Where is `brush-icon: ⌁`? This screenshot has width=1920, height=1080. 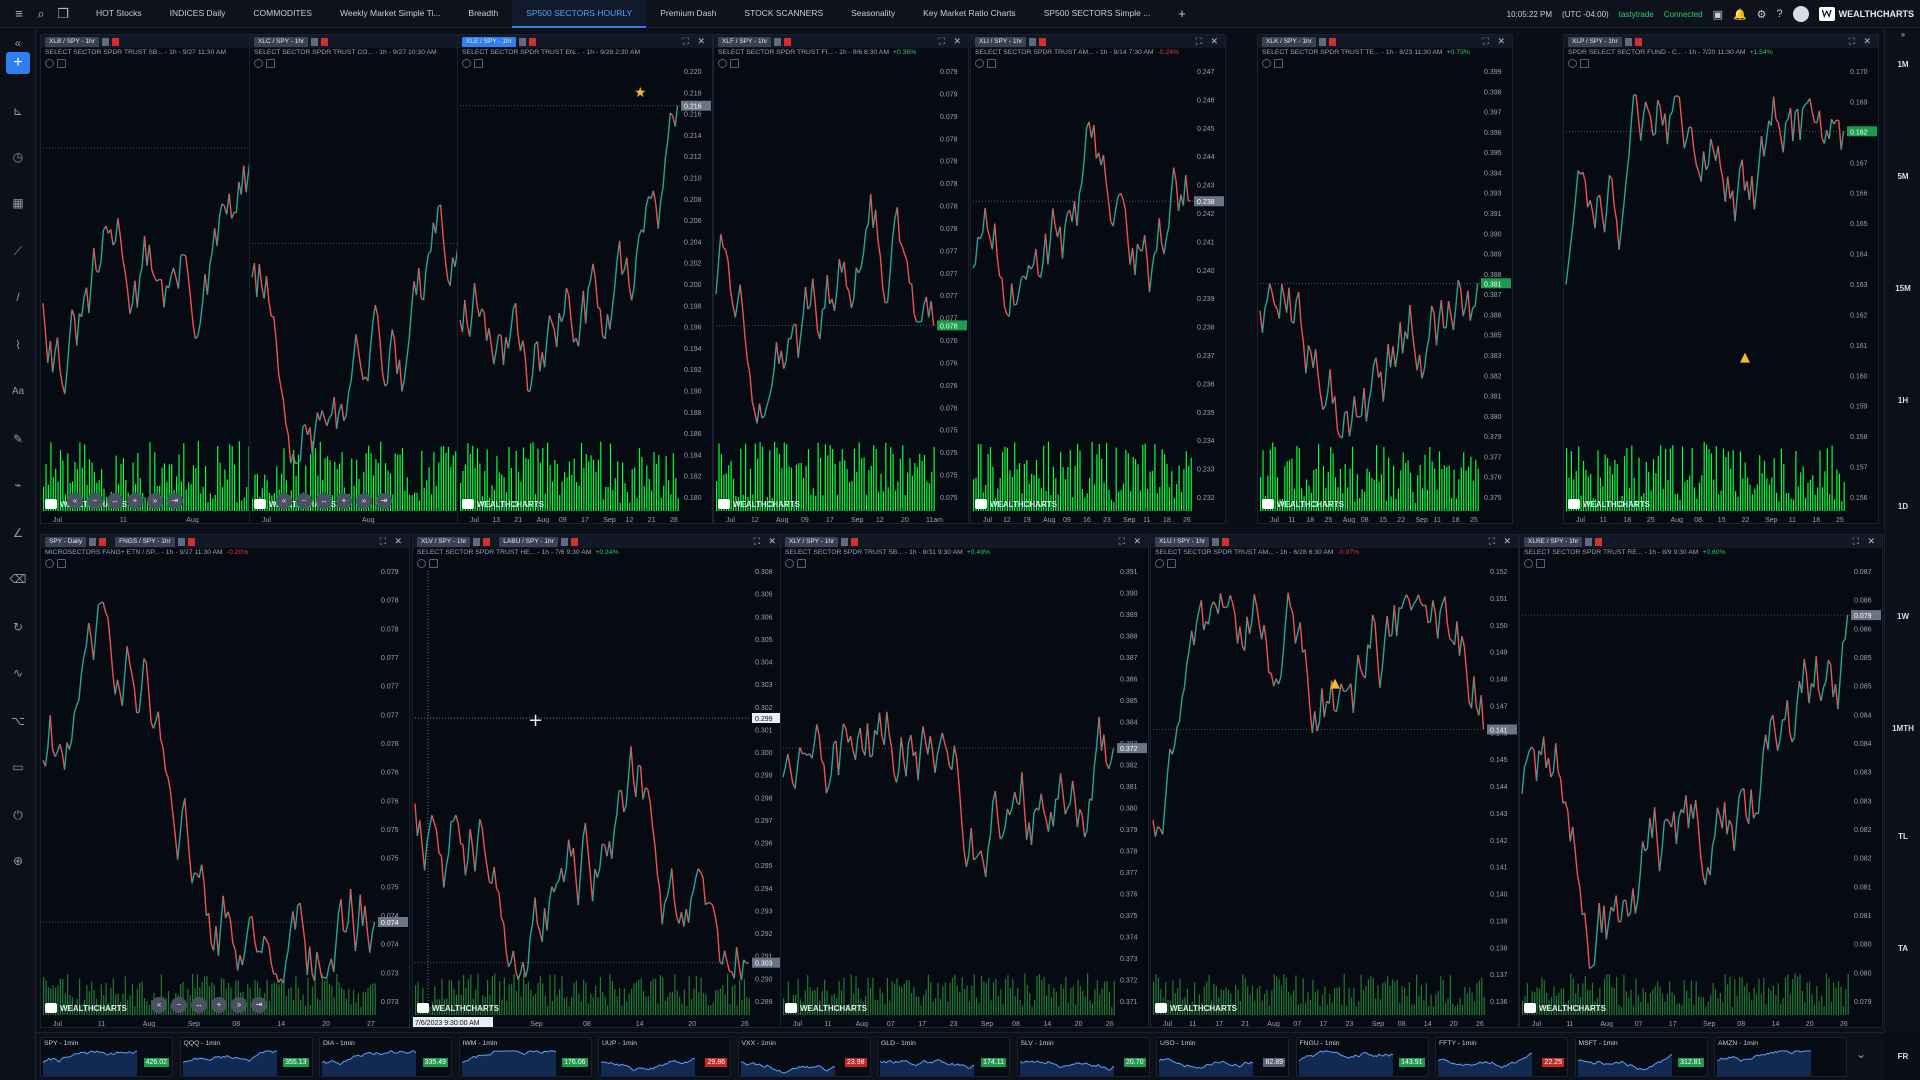
brush-icon: ⌁ is located at coordinates (18, 485).